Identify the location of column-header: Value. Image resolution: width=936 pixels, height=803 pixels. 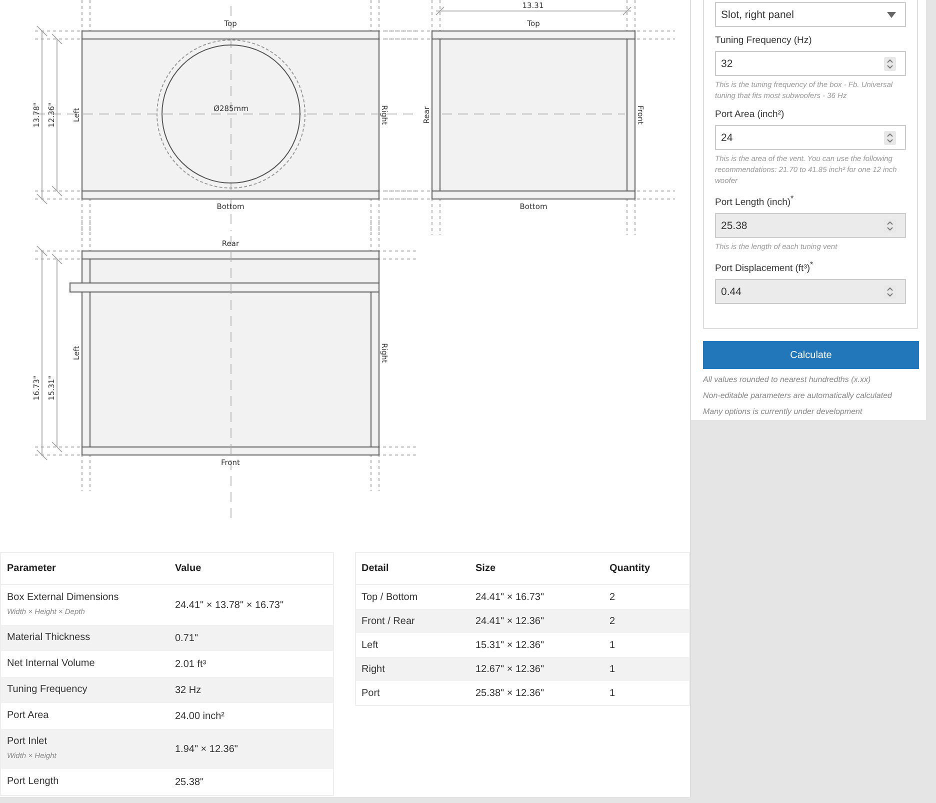
(251, 568).